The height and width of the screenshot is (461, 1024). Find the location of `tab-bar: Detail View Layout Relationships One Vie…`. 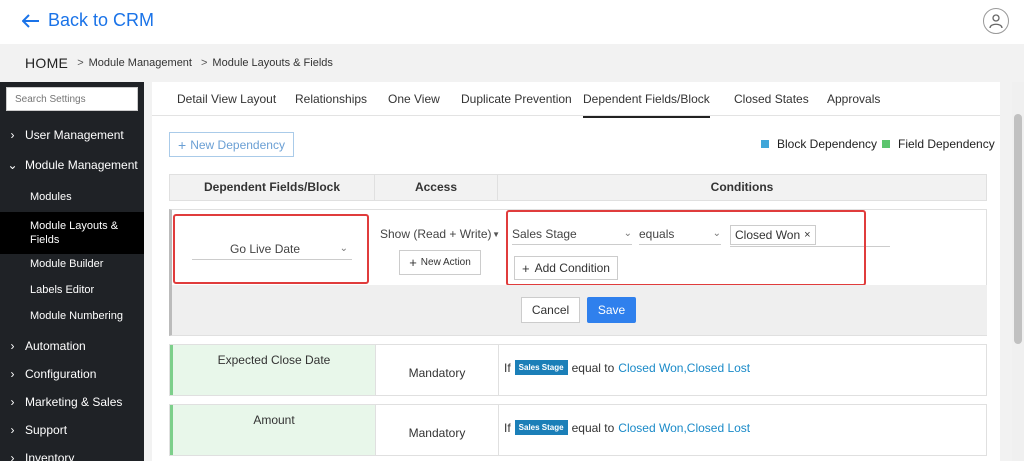

tab-bar: Detail View Layout Relationships One Vie… is located at coordinates (576, 100).